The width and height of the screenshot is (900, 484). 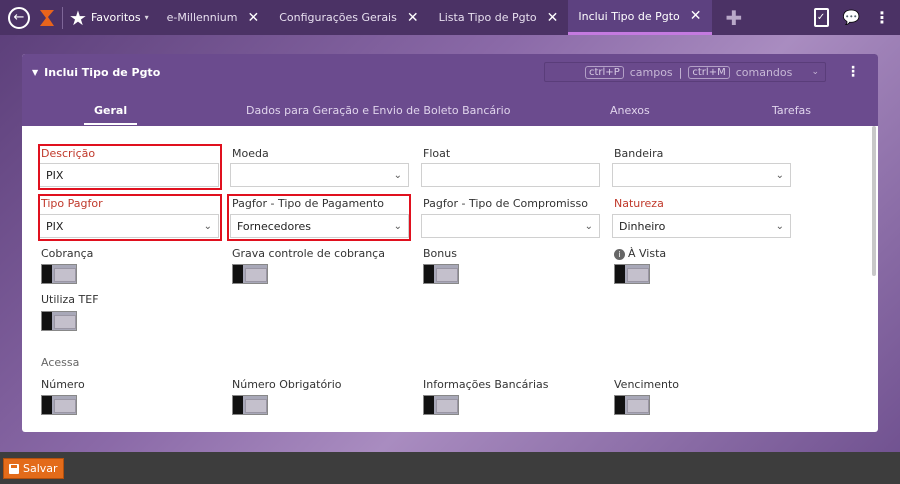 What do you see at coordinates (35, 72) in the screenshot?
I see `collapse-triangle-icon: ▼` at bounding box center [35, 72].